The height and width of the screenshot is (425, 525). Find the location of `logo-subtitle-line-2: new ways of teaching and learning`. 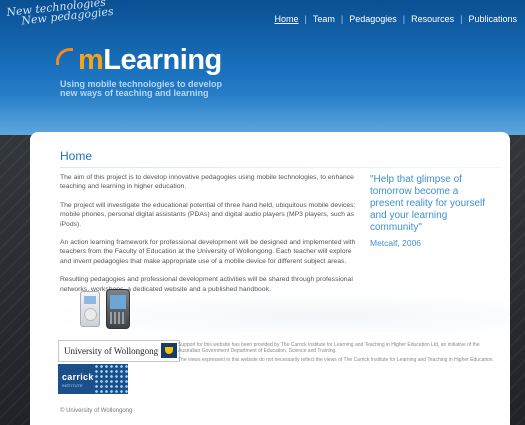

logo-subtitle-line-2: new ways of teaching and learning is located at coordinates (134, 93).